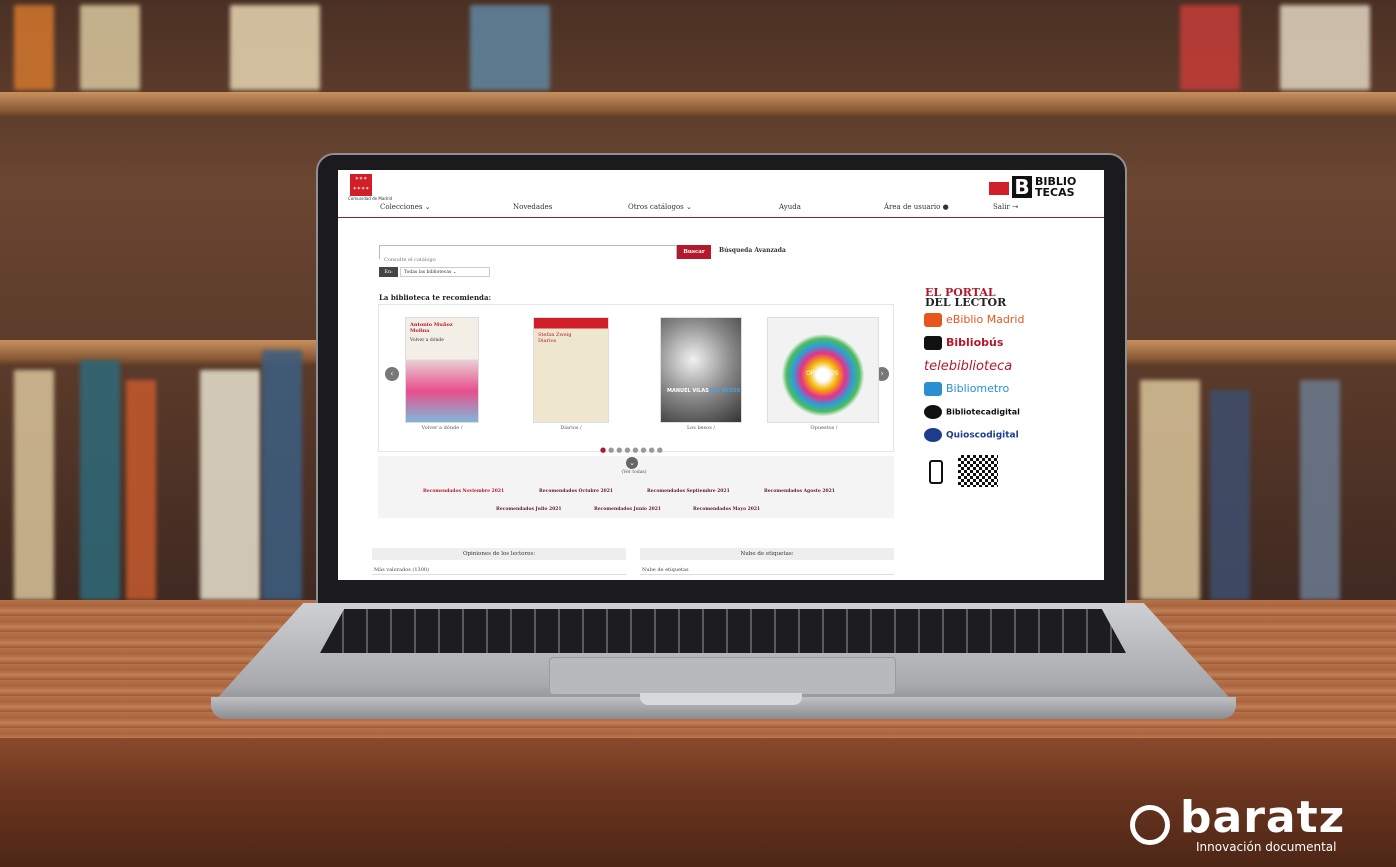 The width and height of the screenshot is (1396, 867). I want to click on kiosk-icon, so click(933, 435).